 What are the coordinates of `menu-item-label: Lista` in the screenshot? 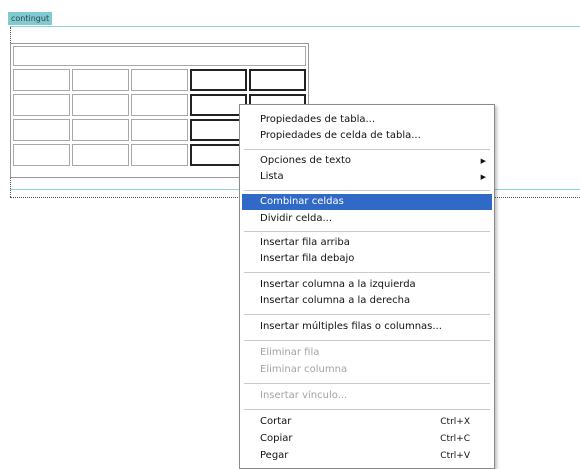 It's located at (272, 176).